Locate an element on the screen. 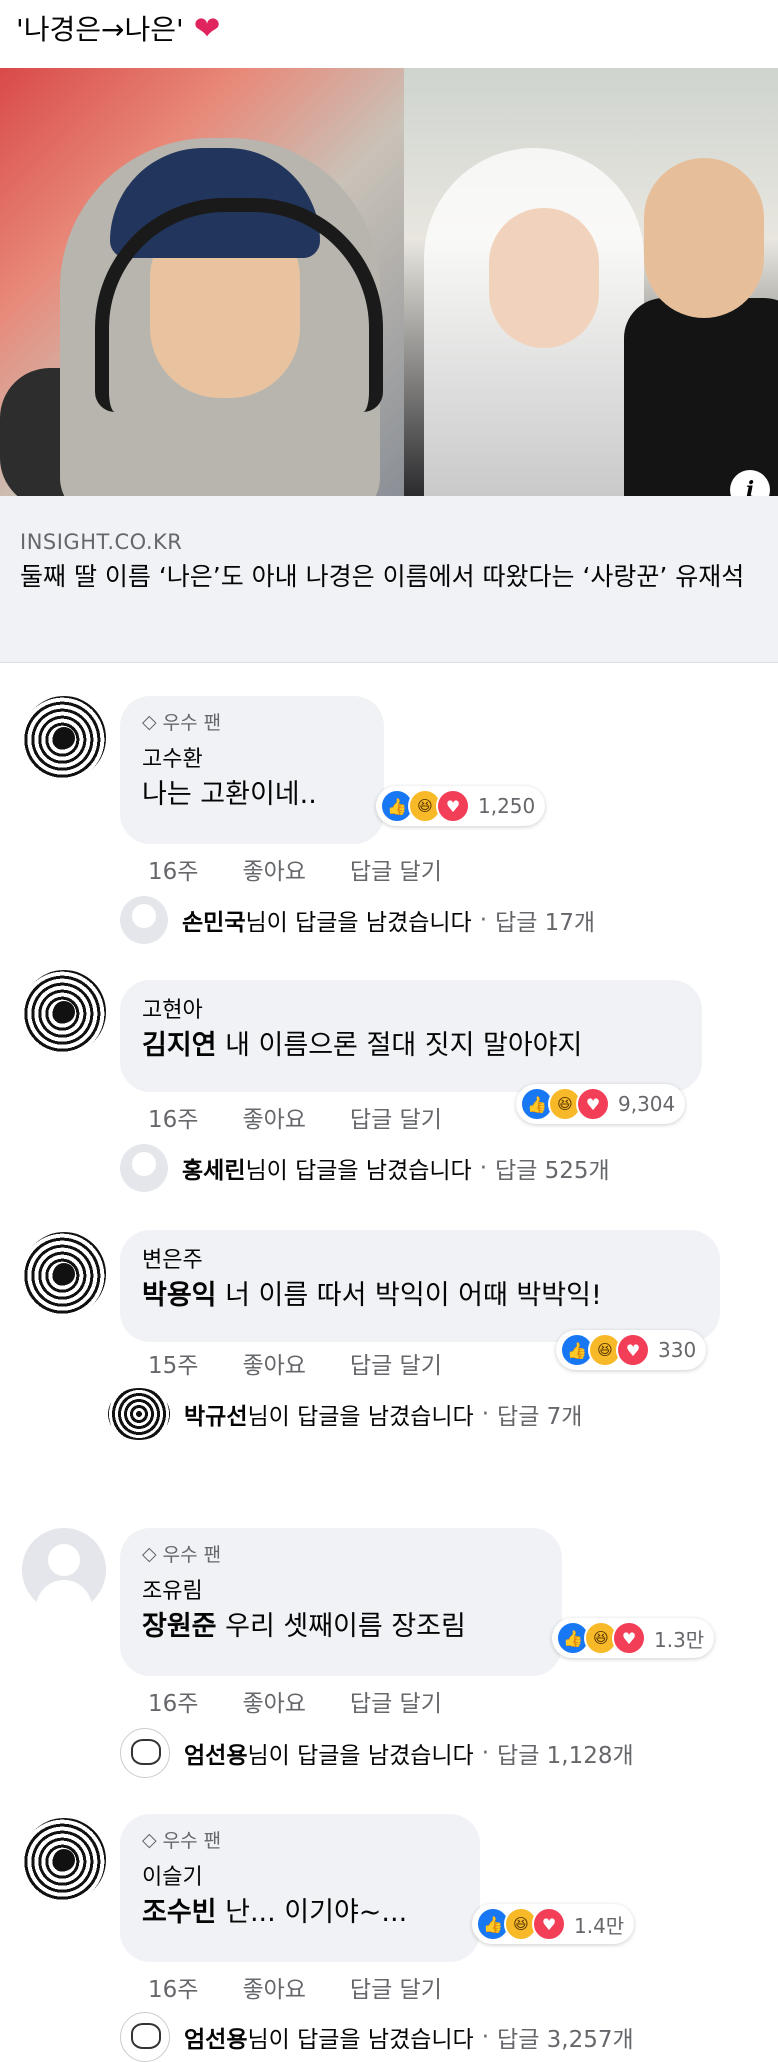 This screenshot has height=2062, width=778. reply-summary: 엄선용님이 답글을 남겼습니다 · 답글 1,128개 is located at coordinates (377, 1753).